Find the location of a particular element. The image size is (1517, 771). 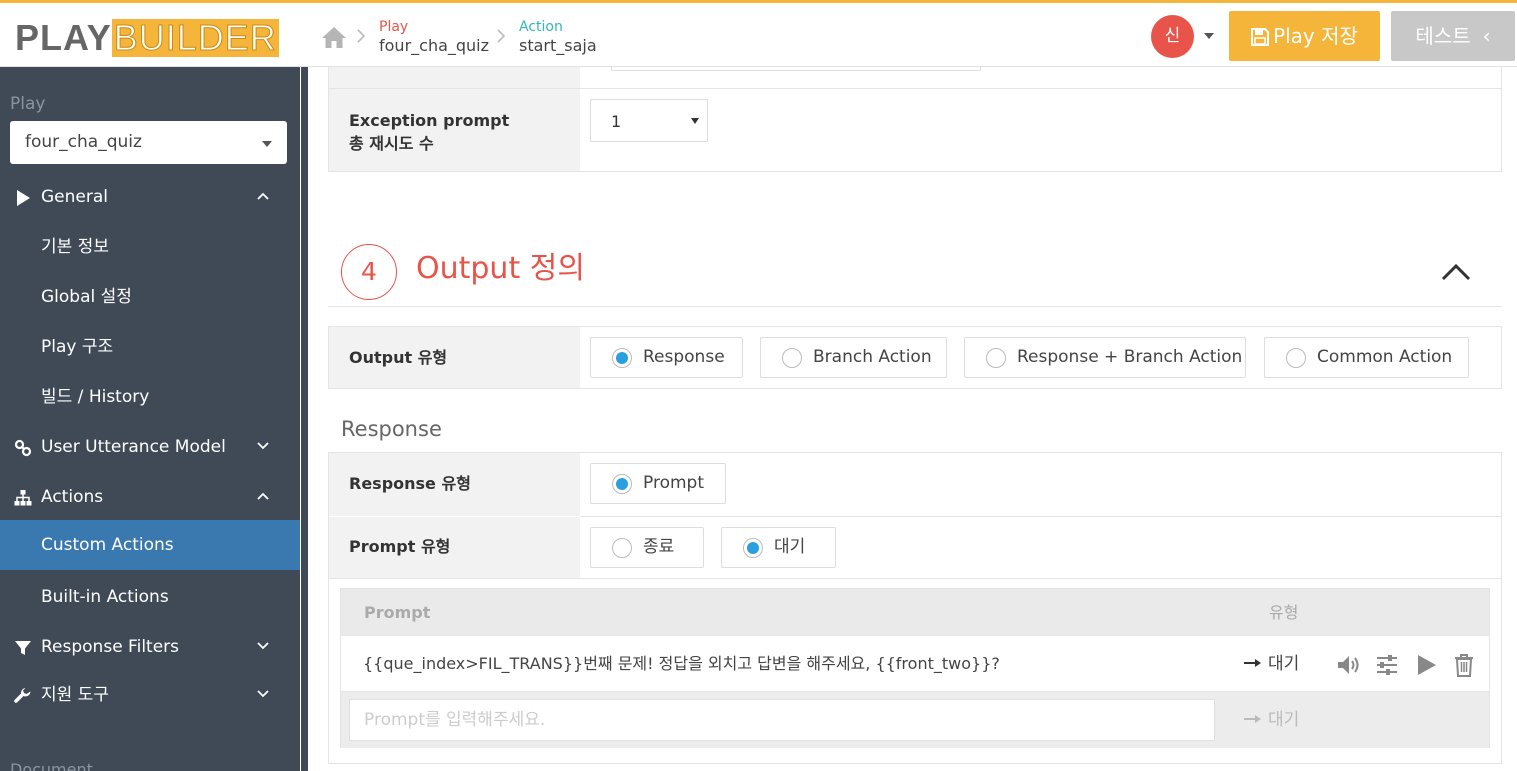

user-menu-caret-icon is located at coordinates (1209, 36).